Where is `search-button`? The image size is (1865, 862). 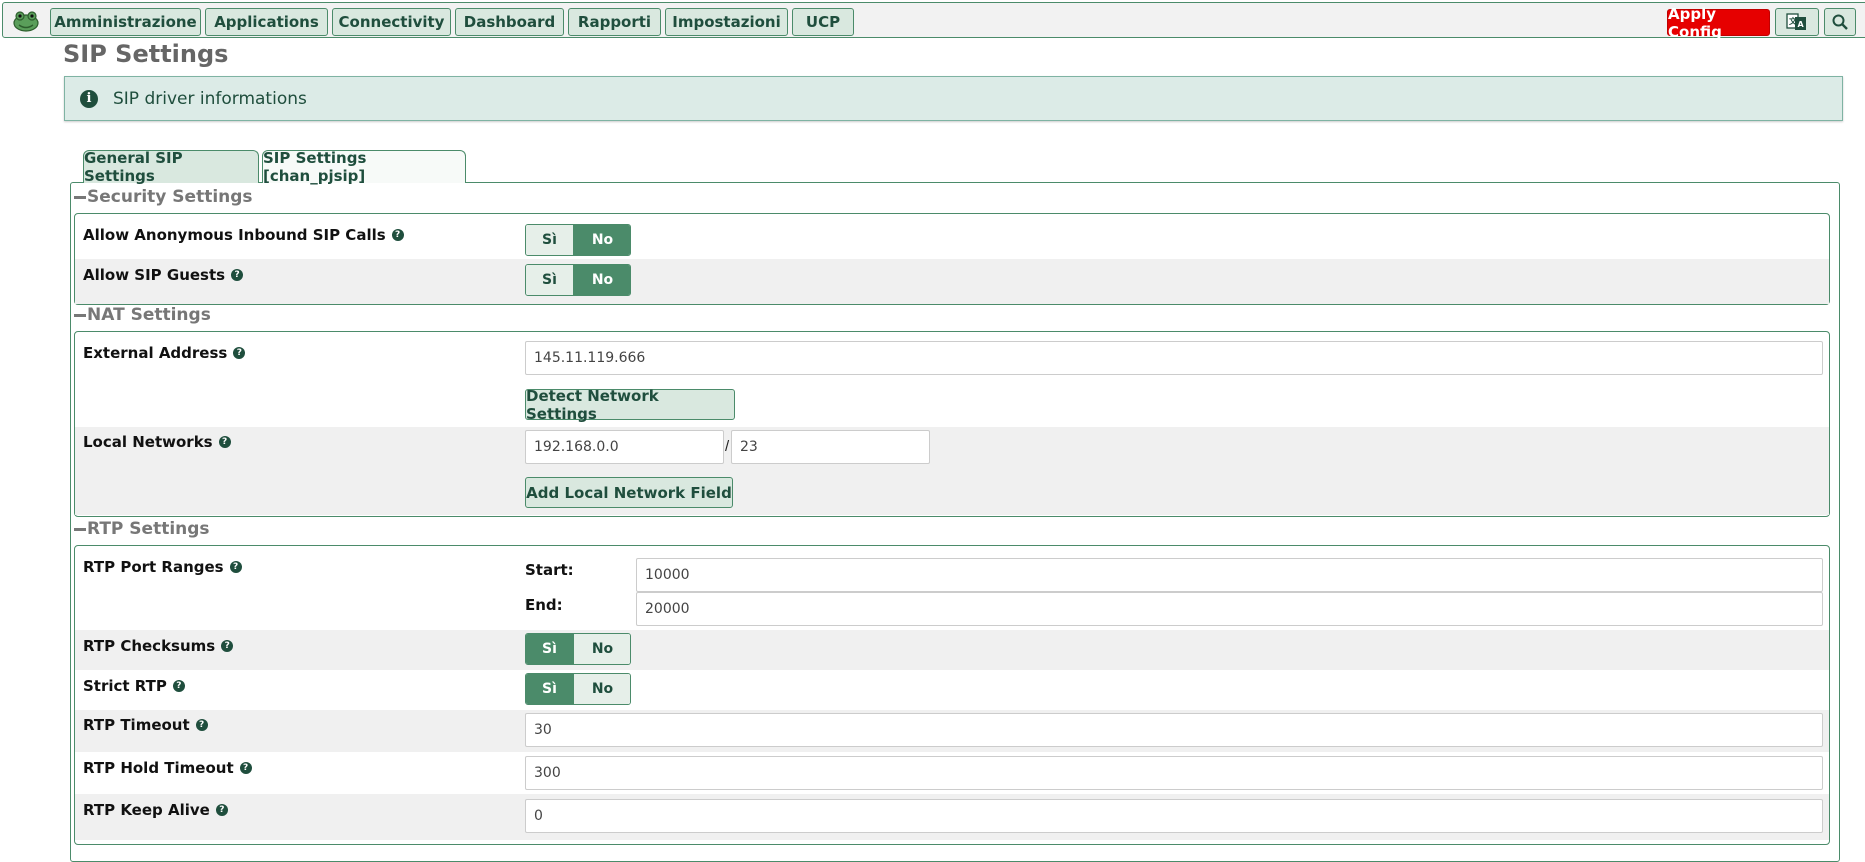
search-button is located at coordinates (1840, 22).